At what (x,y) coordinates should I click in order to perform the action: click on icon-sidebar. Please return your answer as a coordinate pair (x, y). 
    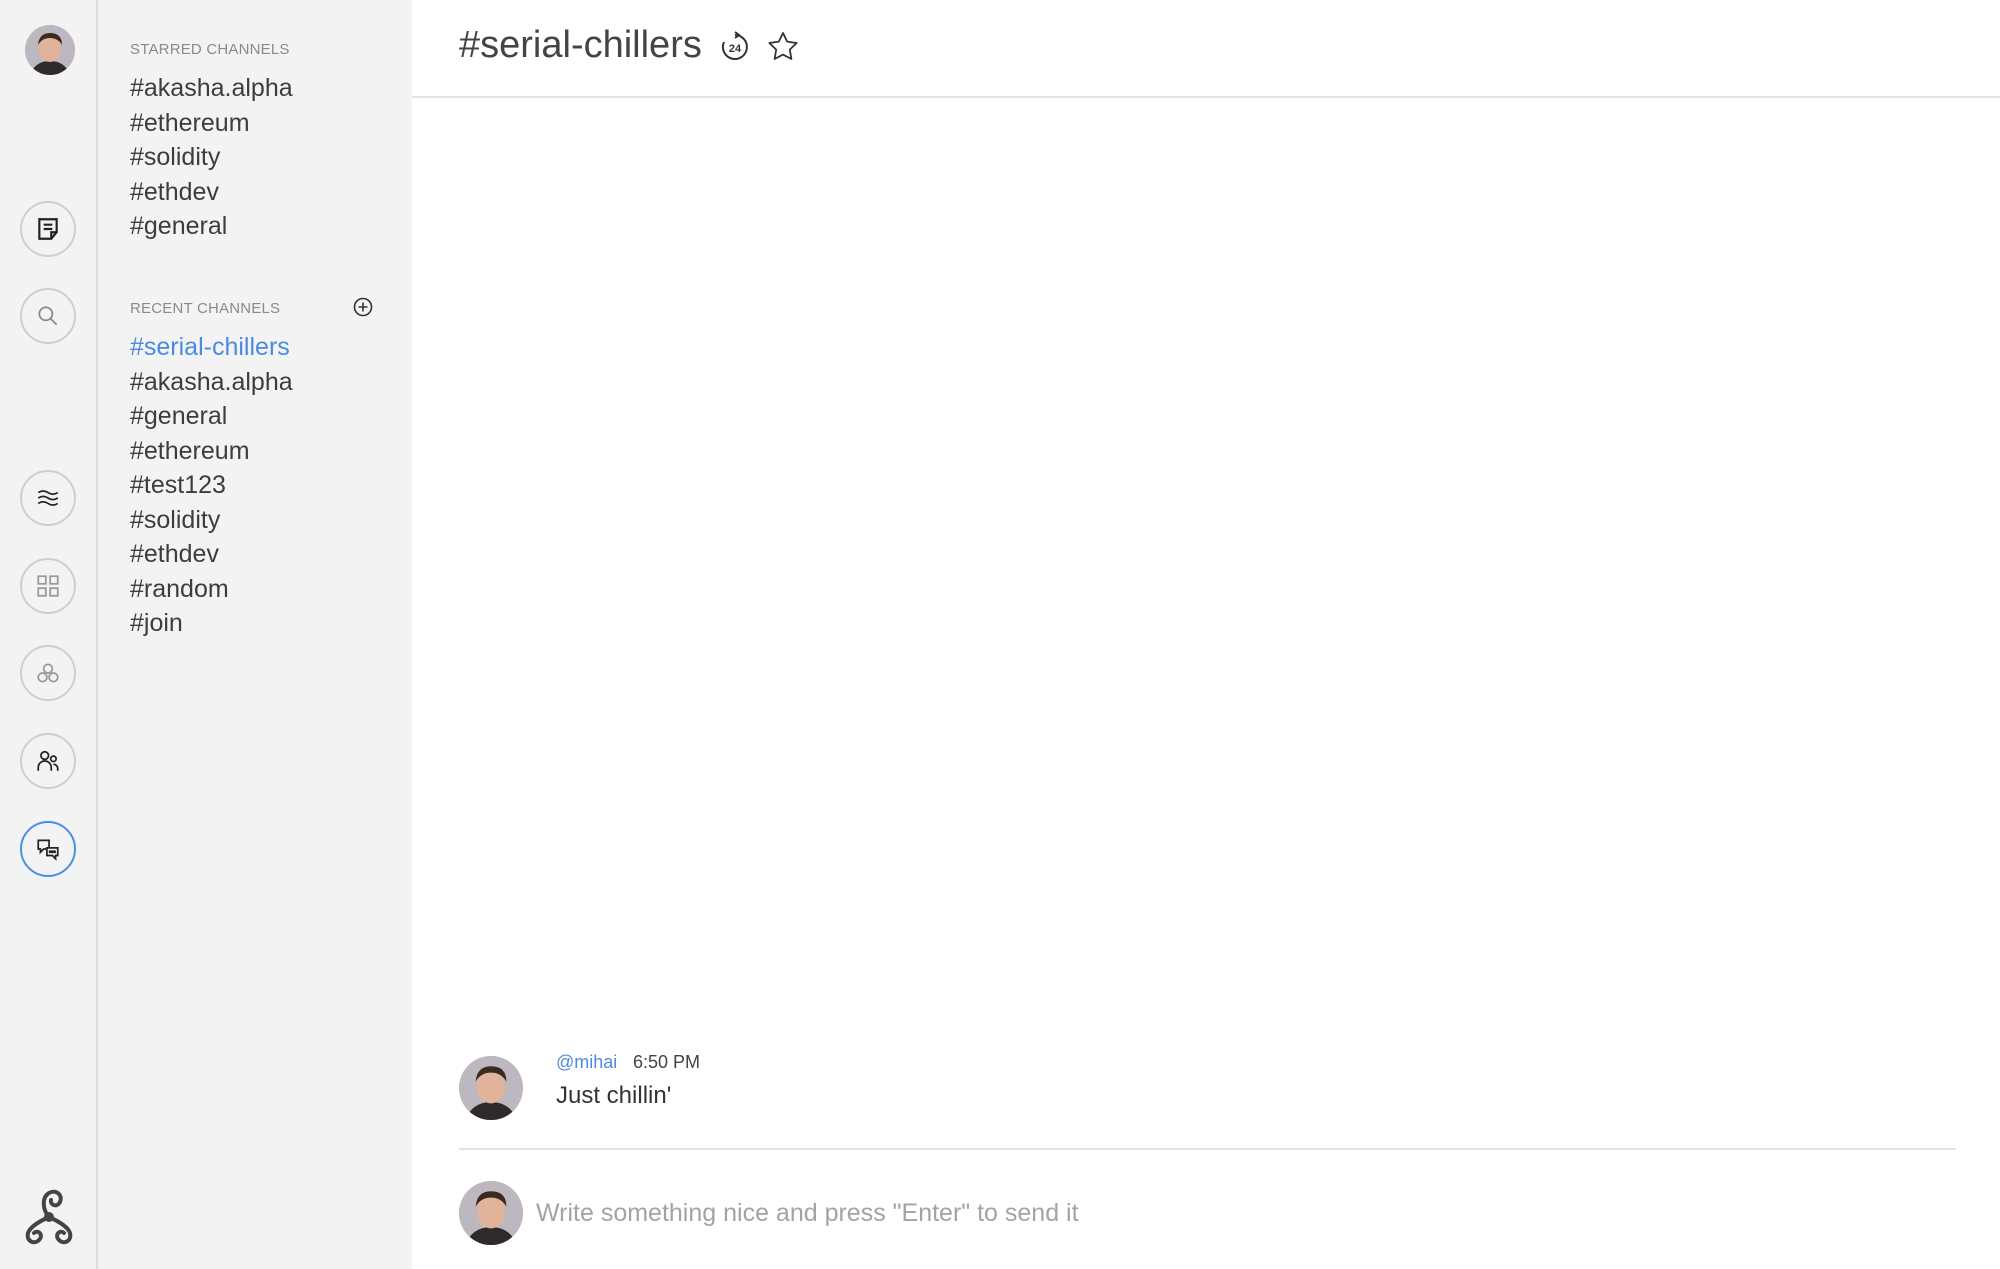
    Looking at the image, I should click on (49, 634).